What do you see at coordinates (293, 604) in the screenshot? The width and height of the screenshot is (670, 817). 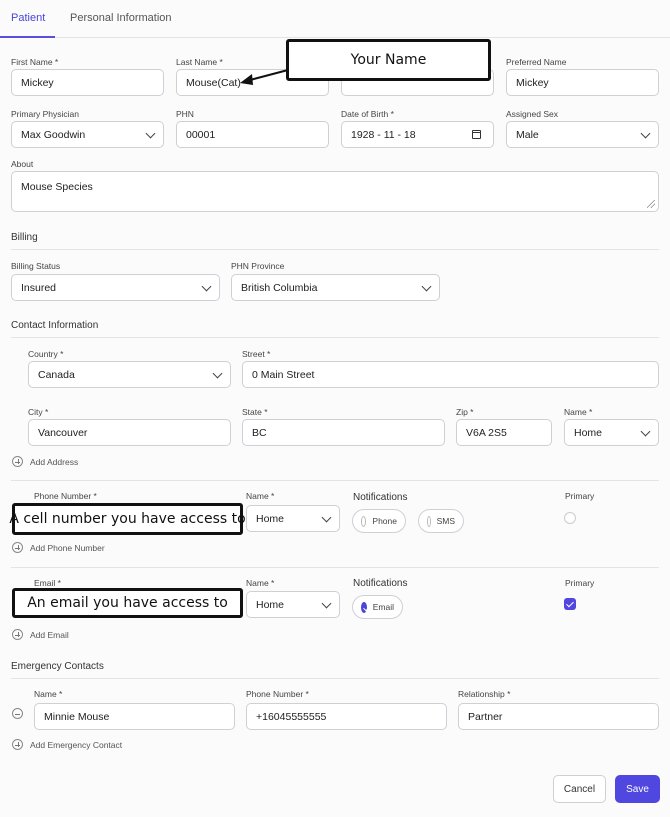 I see `email-name-select: Home` at bounding box center [293, 604].